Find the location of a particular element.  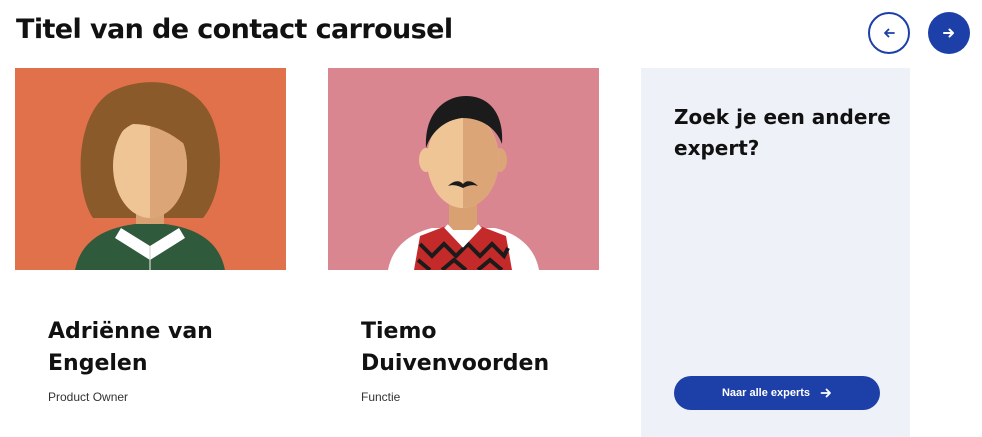

all-experts-button: Naar alle experts is located at coordinates (777, 393).